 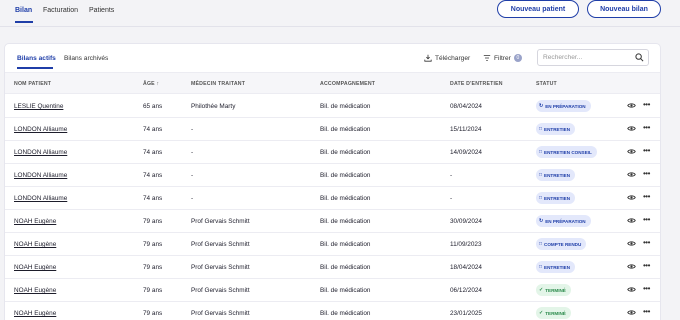 What do you see at coordinates (36, 58) in the screenshot?
I see `subtab-bilans-actifs: Bilans actifs` at bounding box center [36, 58].